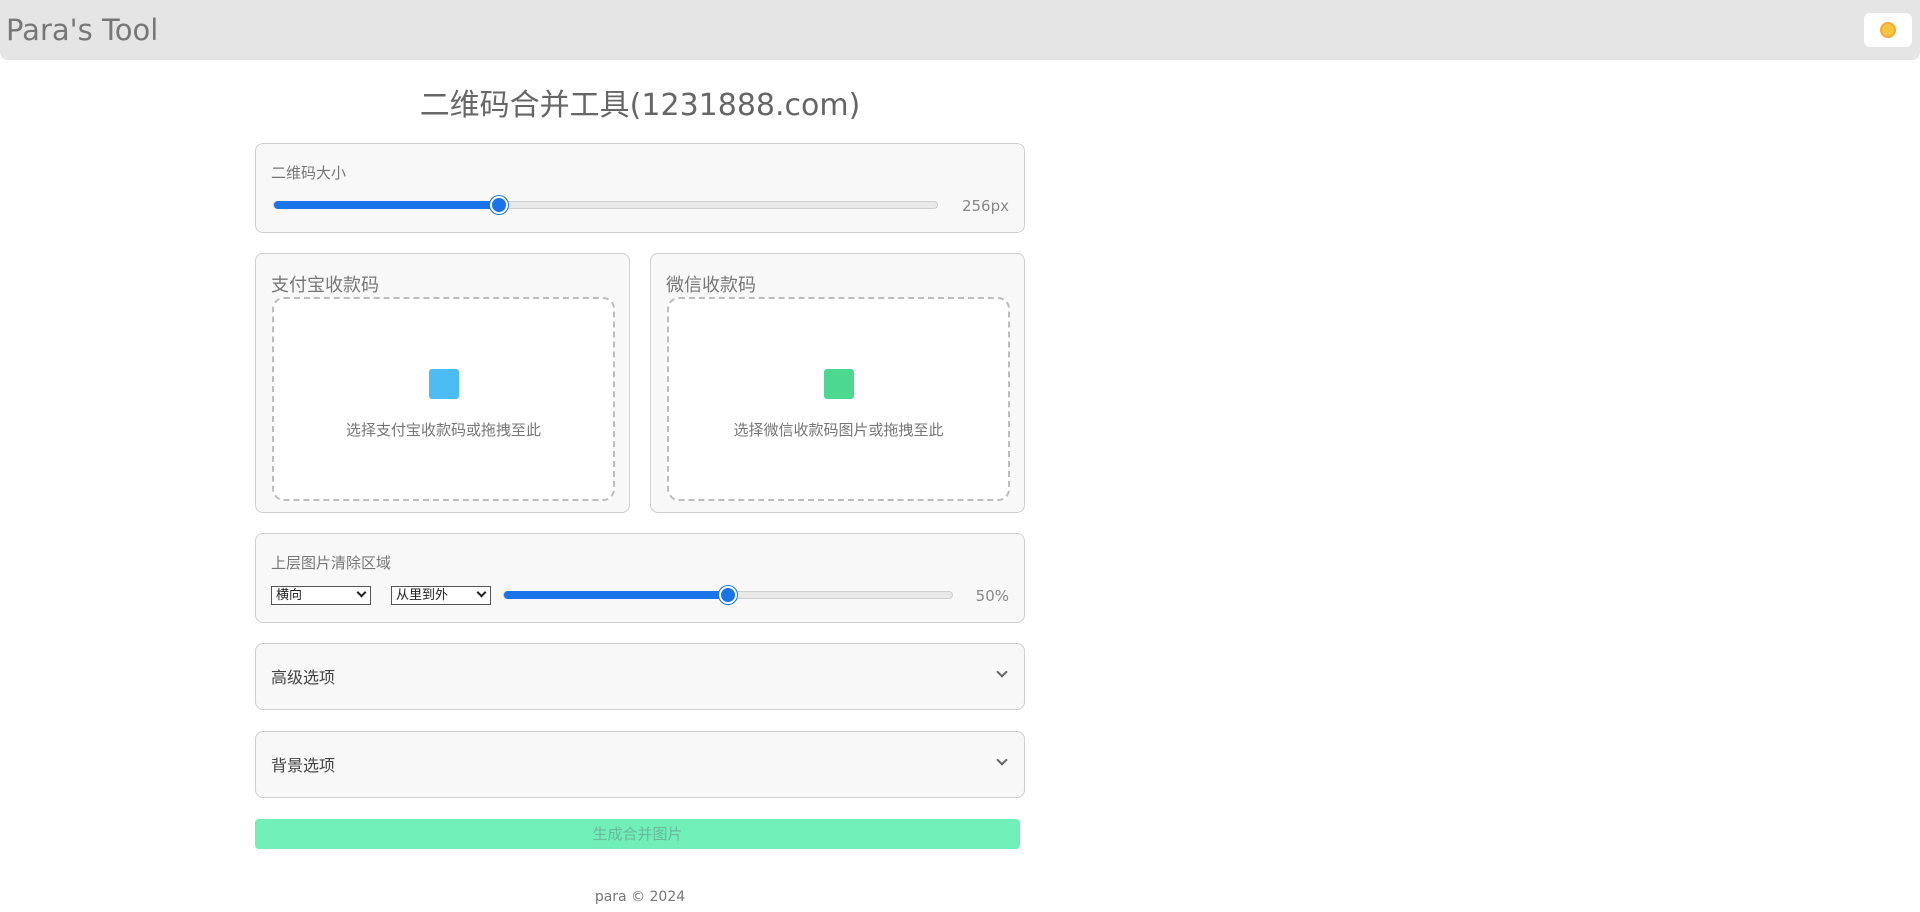 The height and width of the screenshot is (912, 1920). What do you see at coordinates (640, 578) in the screenshot?
I see `clear-area-card: 上层图片清除区域 横向 从里到外 50%` at bounding box center [640, 578].